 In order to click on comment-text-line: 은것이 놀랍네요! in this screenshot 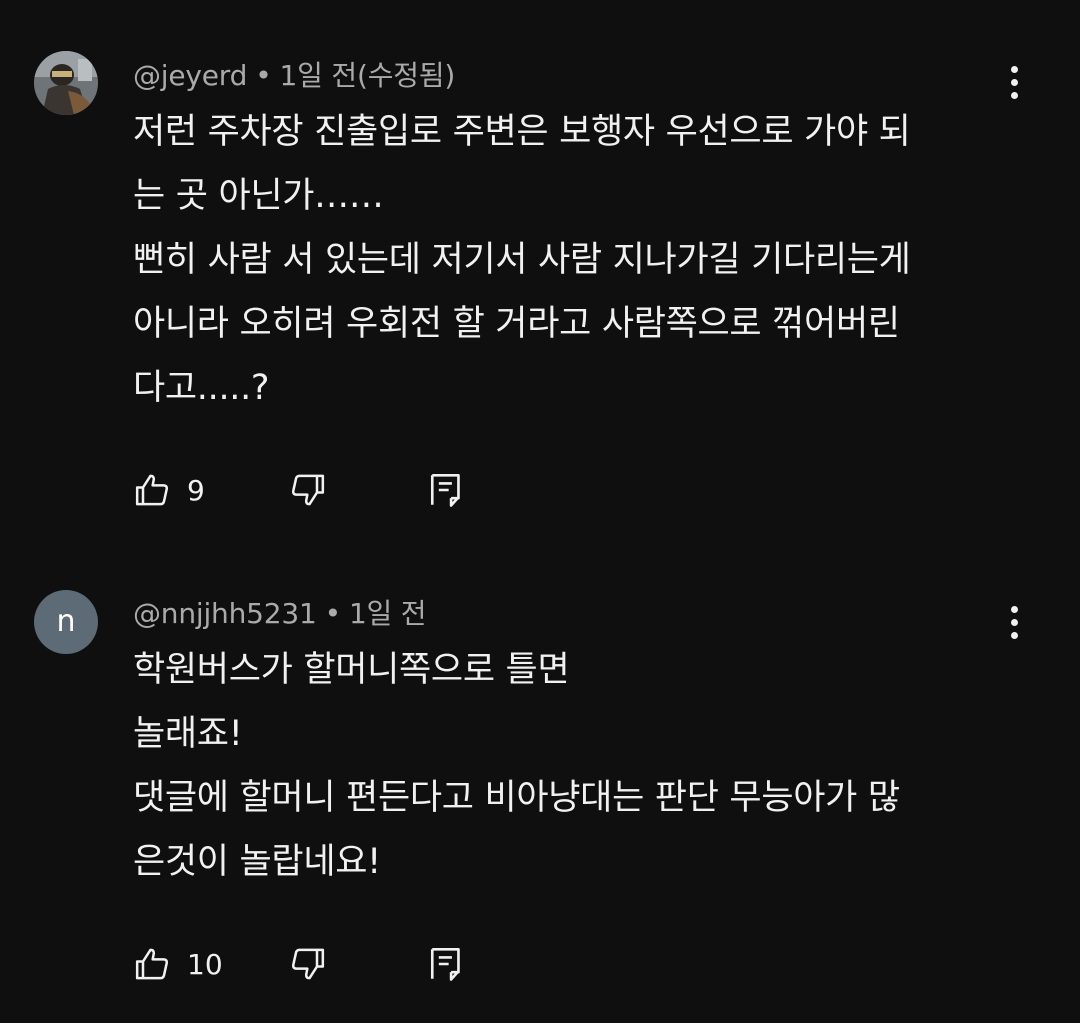, I will do `click(257, 862)`.